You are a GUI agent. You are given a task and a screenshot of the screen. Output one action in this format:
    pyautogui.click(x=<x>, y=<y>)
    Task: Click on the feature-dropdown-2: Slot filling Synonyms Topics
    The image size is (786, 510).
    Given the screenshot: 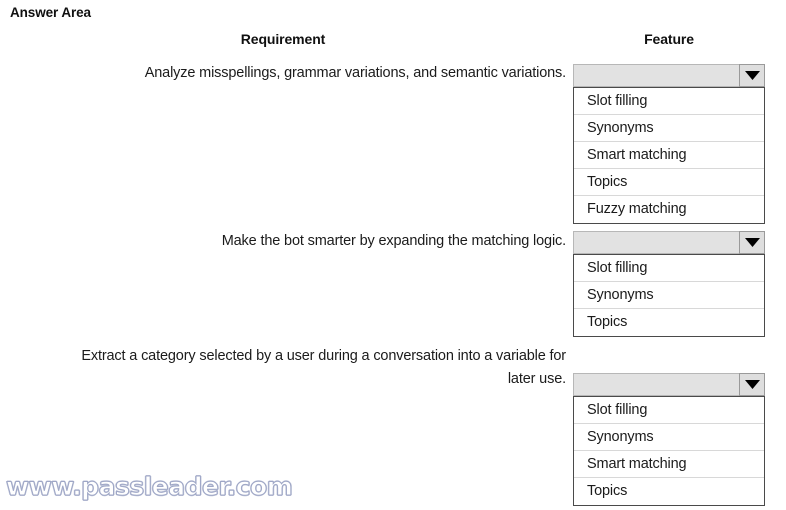 What is the action you would take?
    pyautogui.click(x=669, y=284)
    